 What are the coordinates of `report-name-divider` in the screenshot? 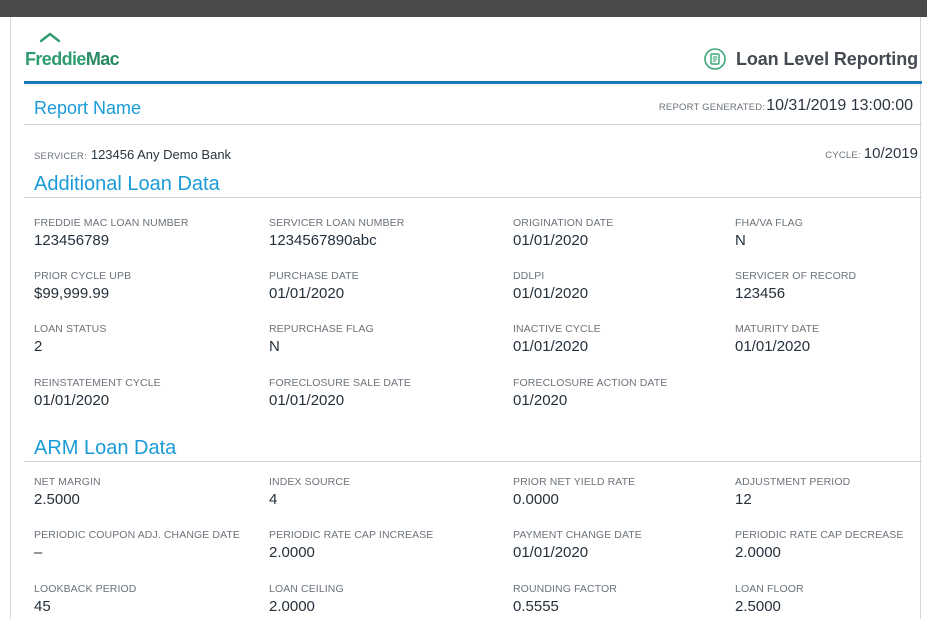 It's located at (473, 124).